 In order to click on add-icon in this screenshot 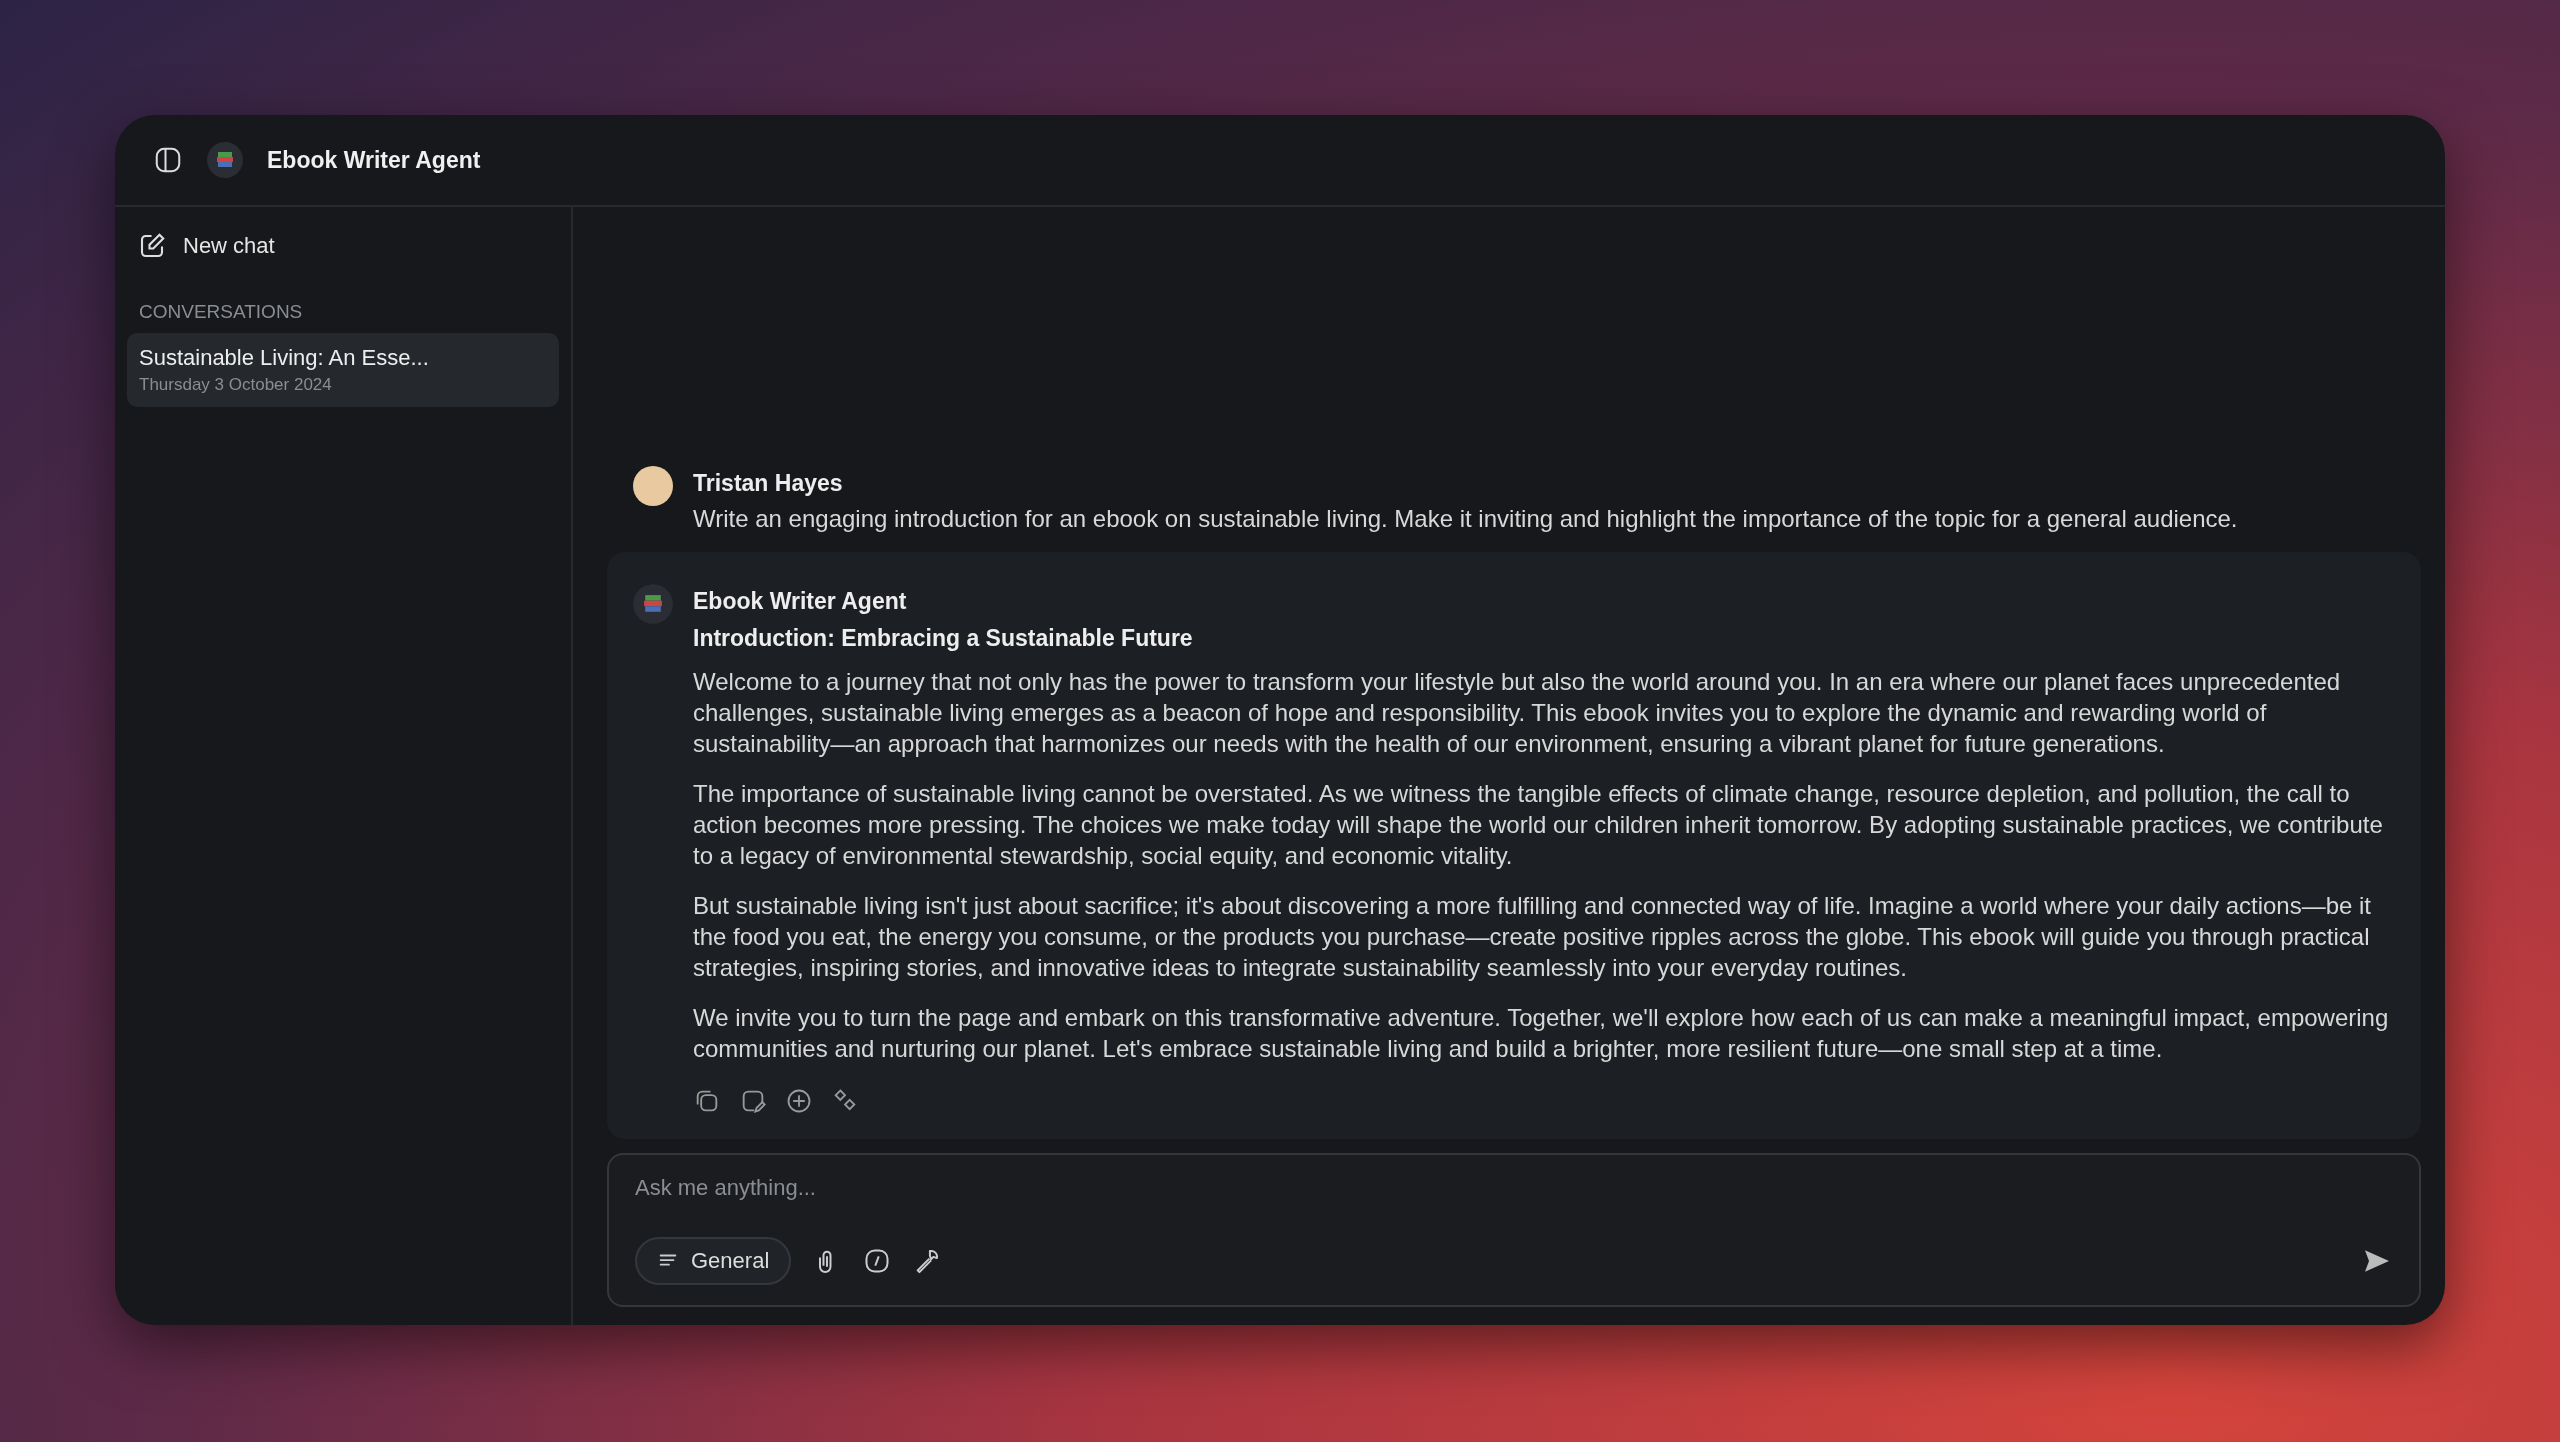, I will do `click(799, 1101)`.